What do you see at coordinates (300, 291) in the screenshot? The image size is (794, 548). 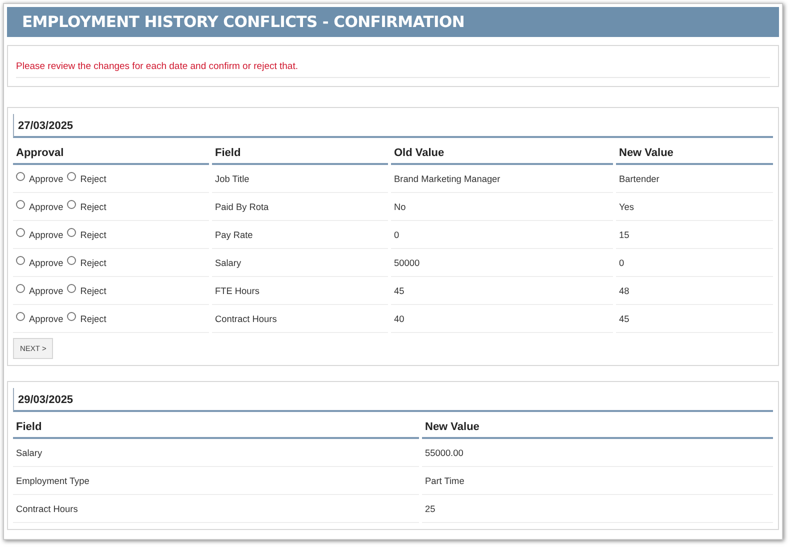 I see `table-cell: FTE Hours` at bounding box center [300, 291].